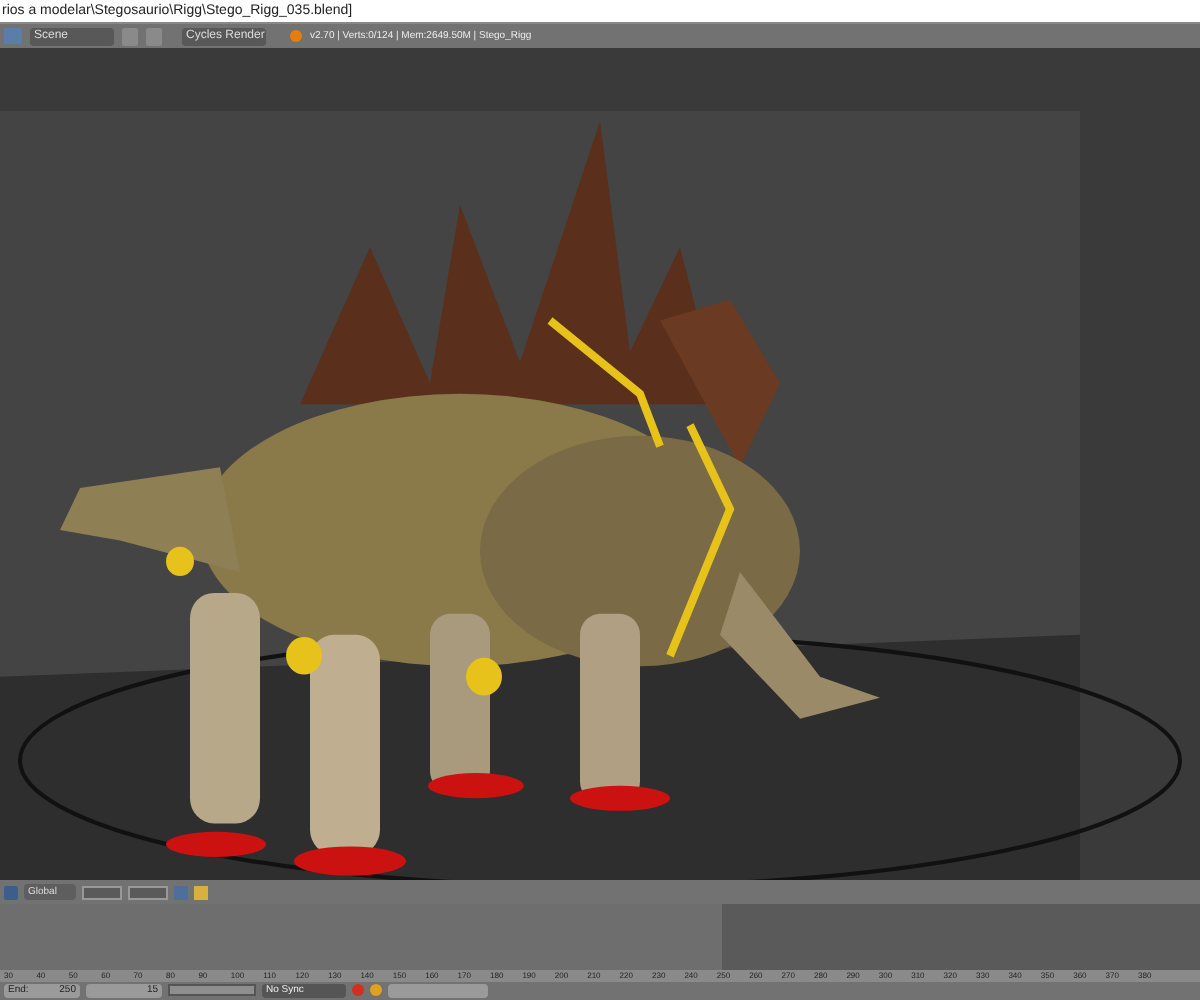 This screenshot has height=1000, width=1200. I want to click on remove-scene-button, so click(154, 36).